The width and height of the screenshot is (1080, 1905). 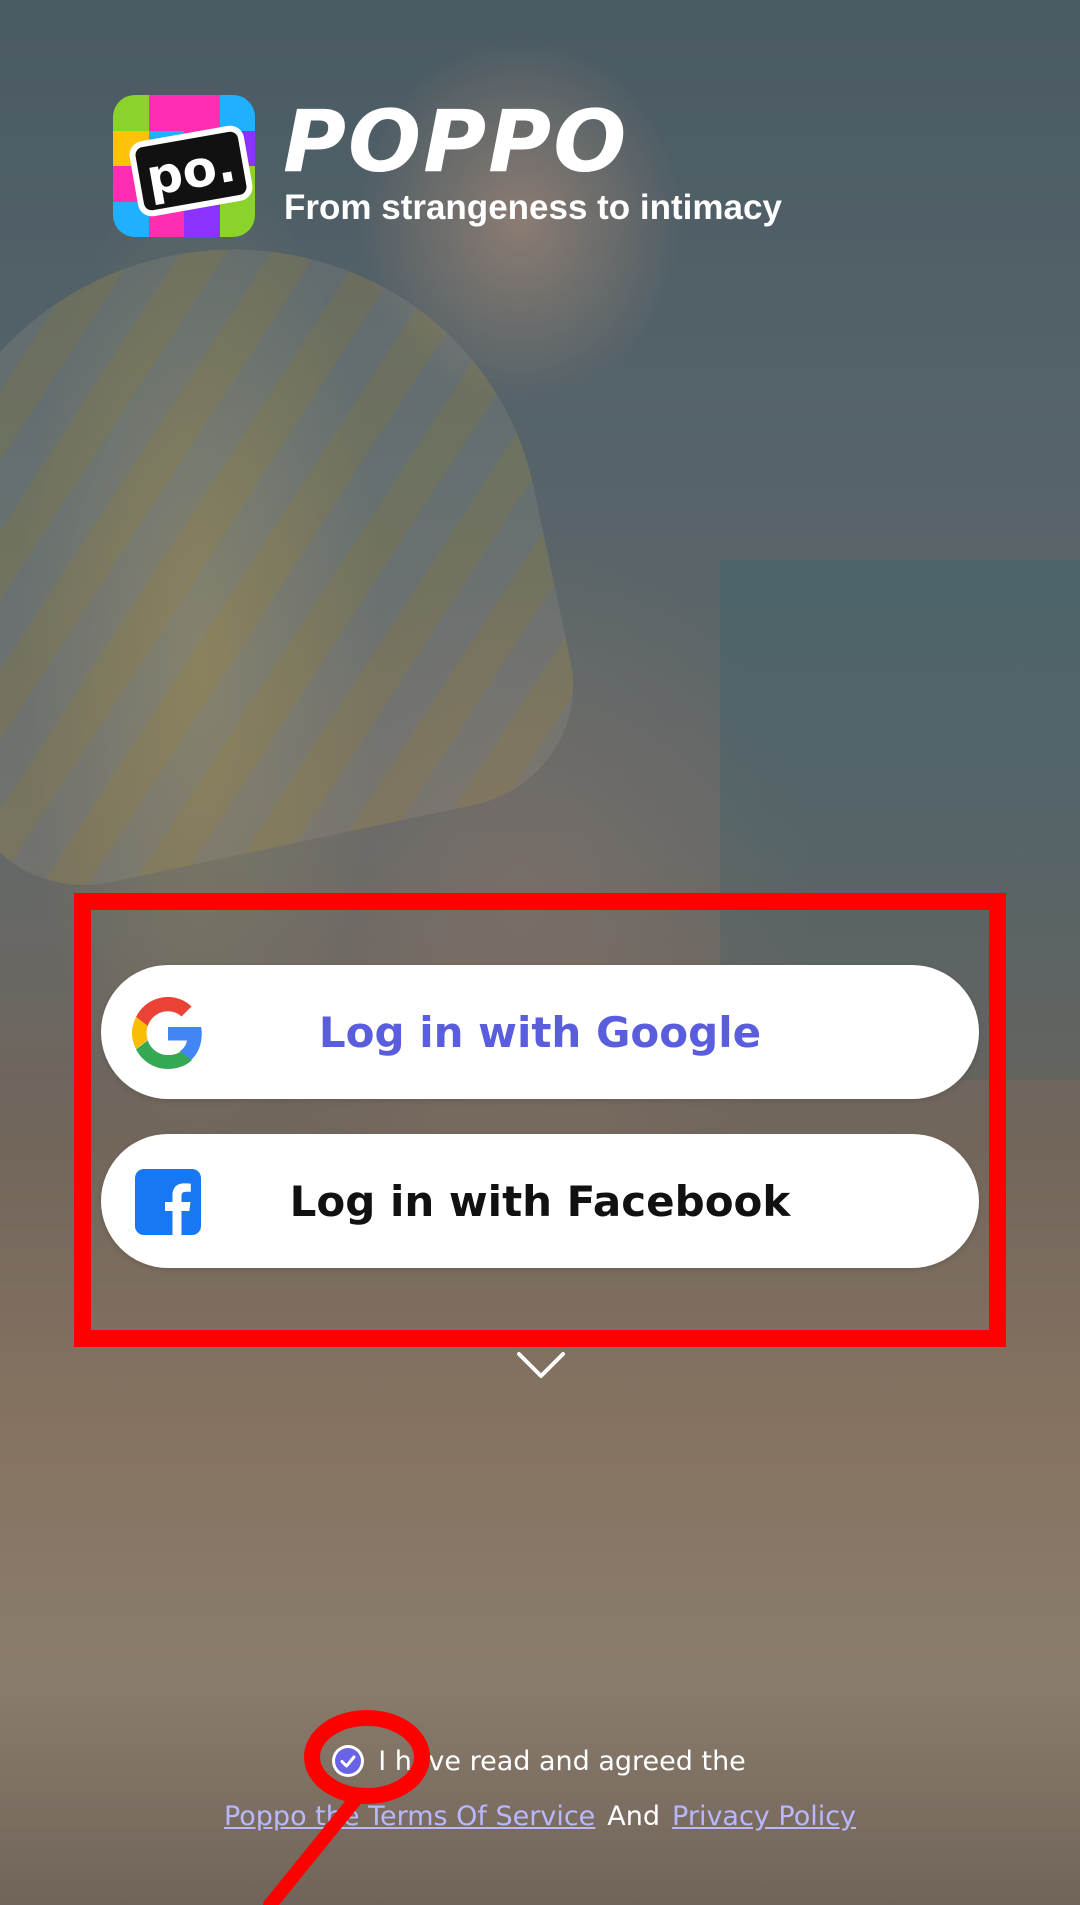 I want to click on links-conjunction: And, so click(x=634, y=1816).